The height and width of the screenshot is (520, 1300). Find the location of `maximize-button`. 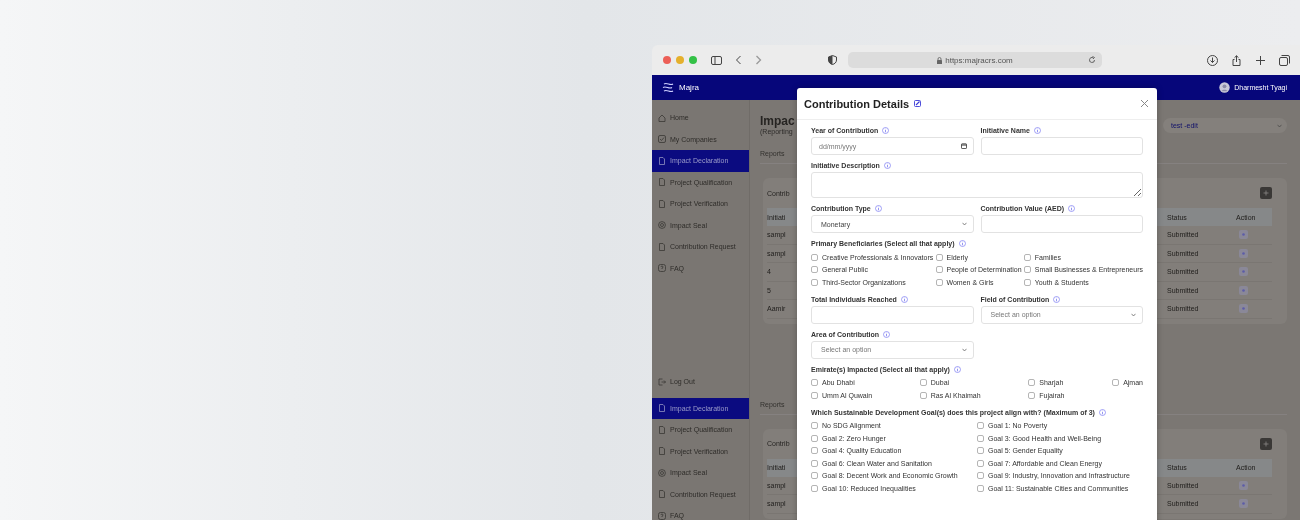

maximize-button is located at coordinates (693, 60).